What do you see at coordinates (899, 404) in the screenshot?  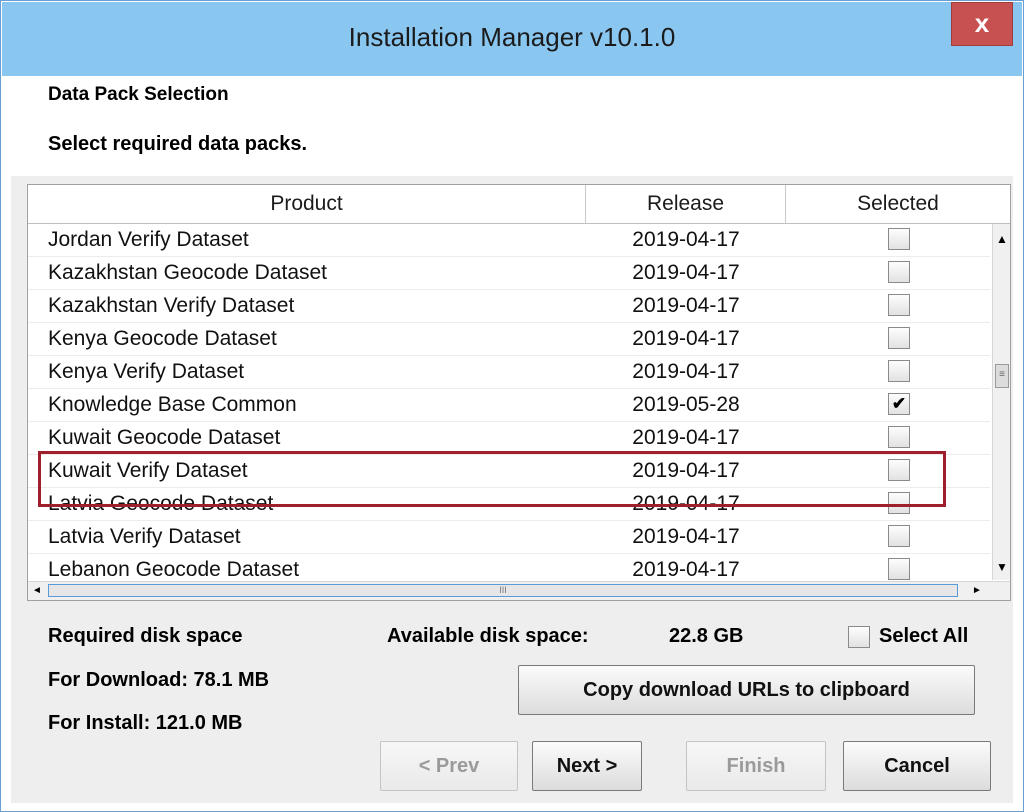 I see `selected-checkbox-checked: ✔` at bounding box center [899, 404].